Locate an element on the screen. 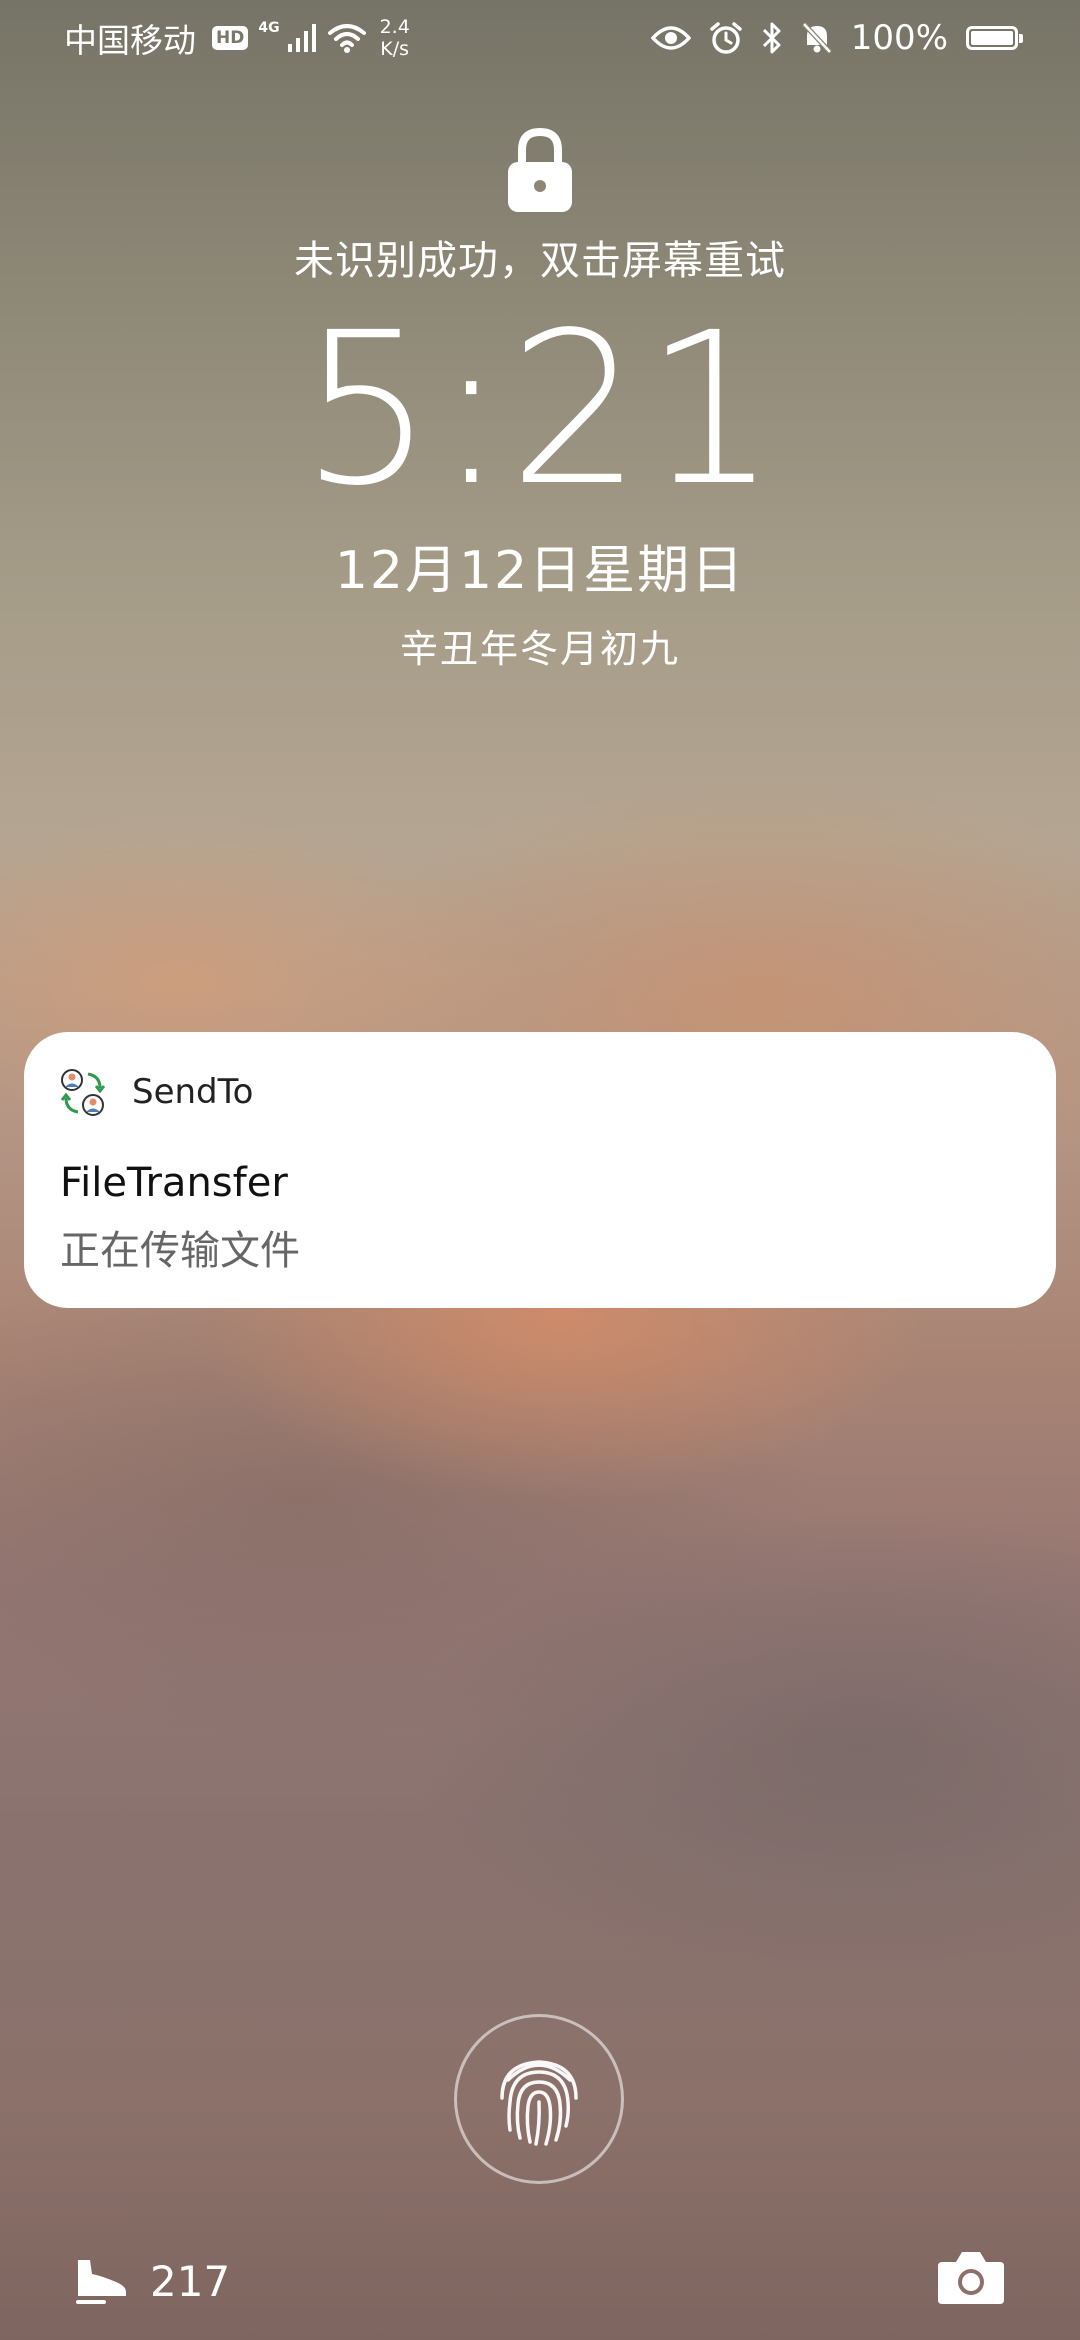 This screenshot has height=2340, width=1080. clock-time: 5:21 is located at coordinates (540, 409).